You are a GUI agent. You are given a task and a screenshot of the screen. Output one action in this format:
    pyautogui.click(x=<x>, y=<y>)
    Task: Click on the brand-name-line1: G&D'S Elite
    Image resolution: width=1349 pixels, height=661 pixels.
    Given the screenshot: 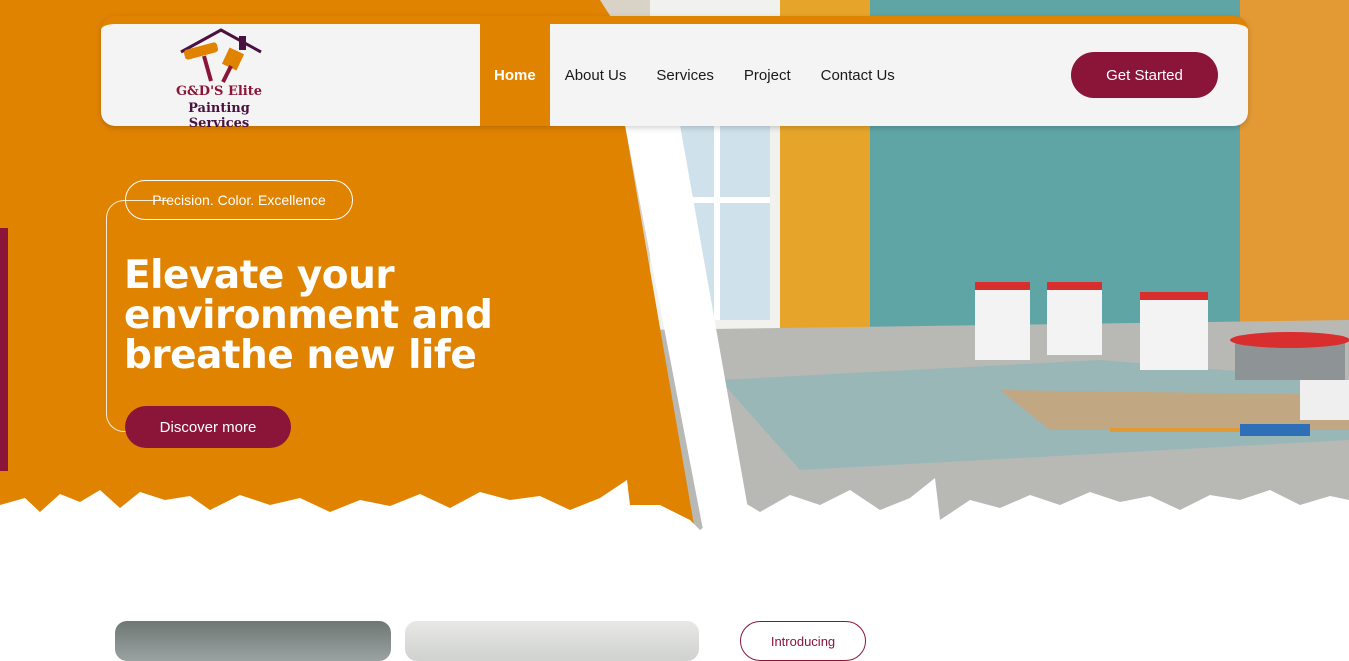 What is the action you would take?
    pyautogui.click(x=219, y=91)
    